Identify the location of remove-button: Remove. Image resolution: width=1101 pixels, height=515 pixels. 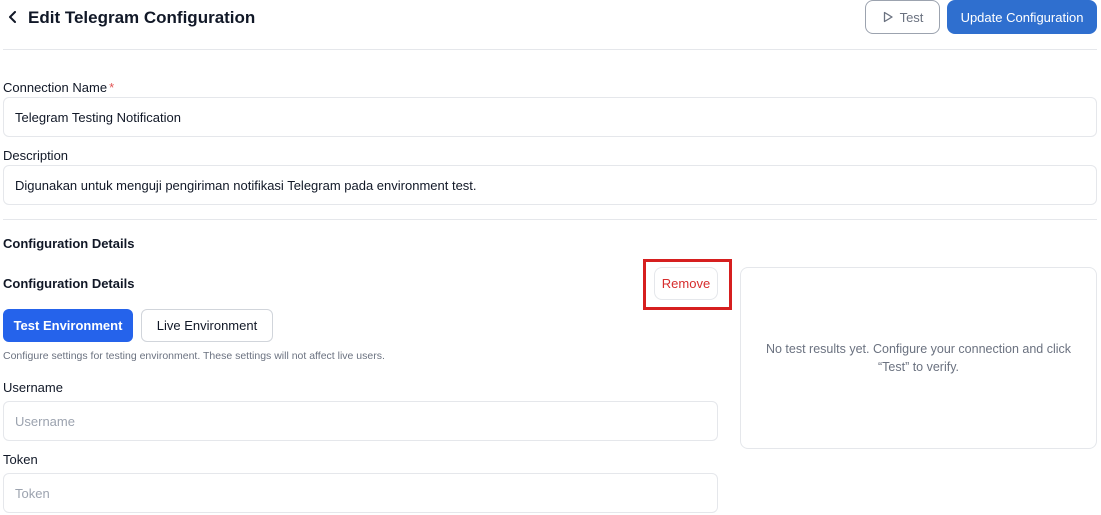
(686, 283).